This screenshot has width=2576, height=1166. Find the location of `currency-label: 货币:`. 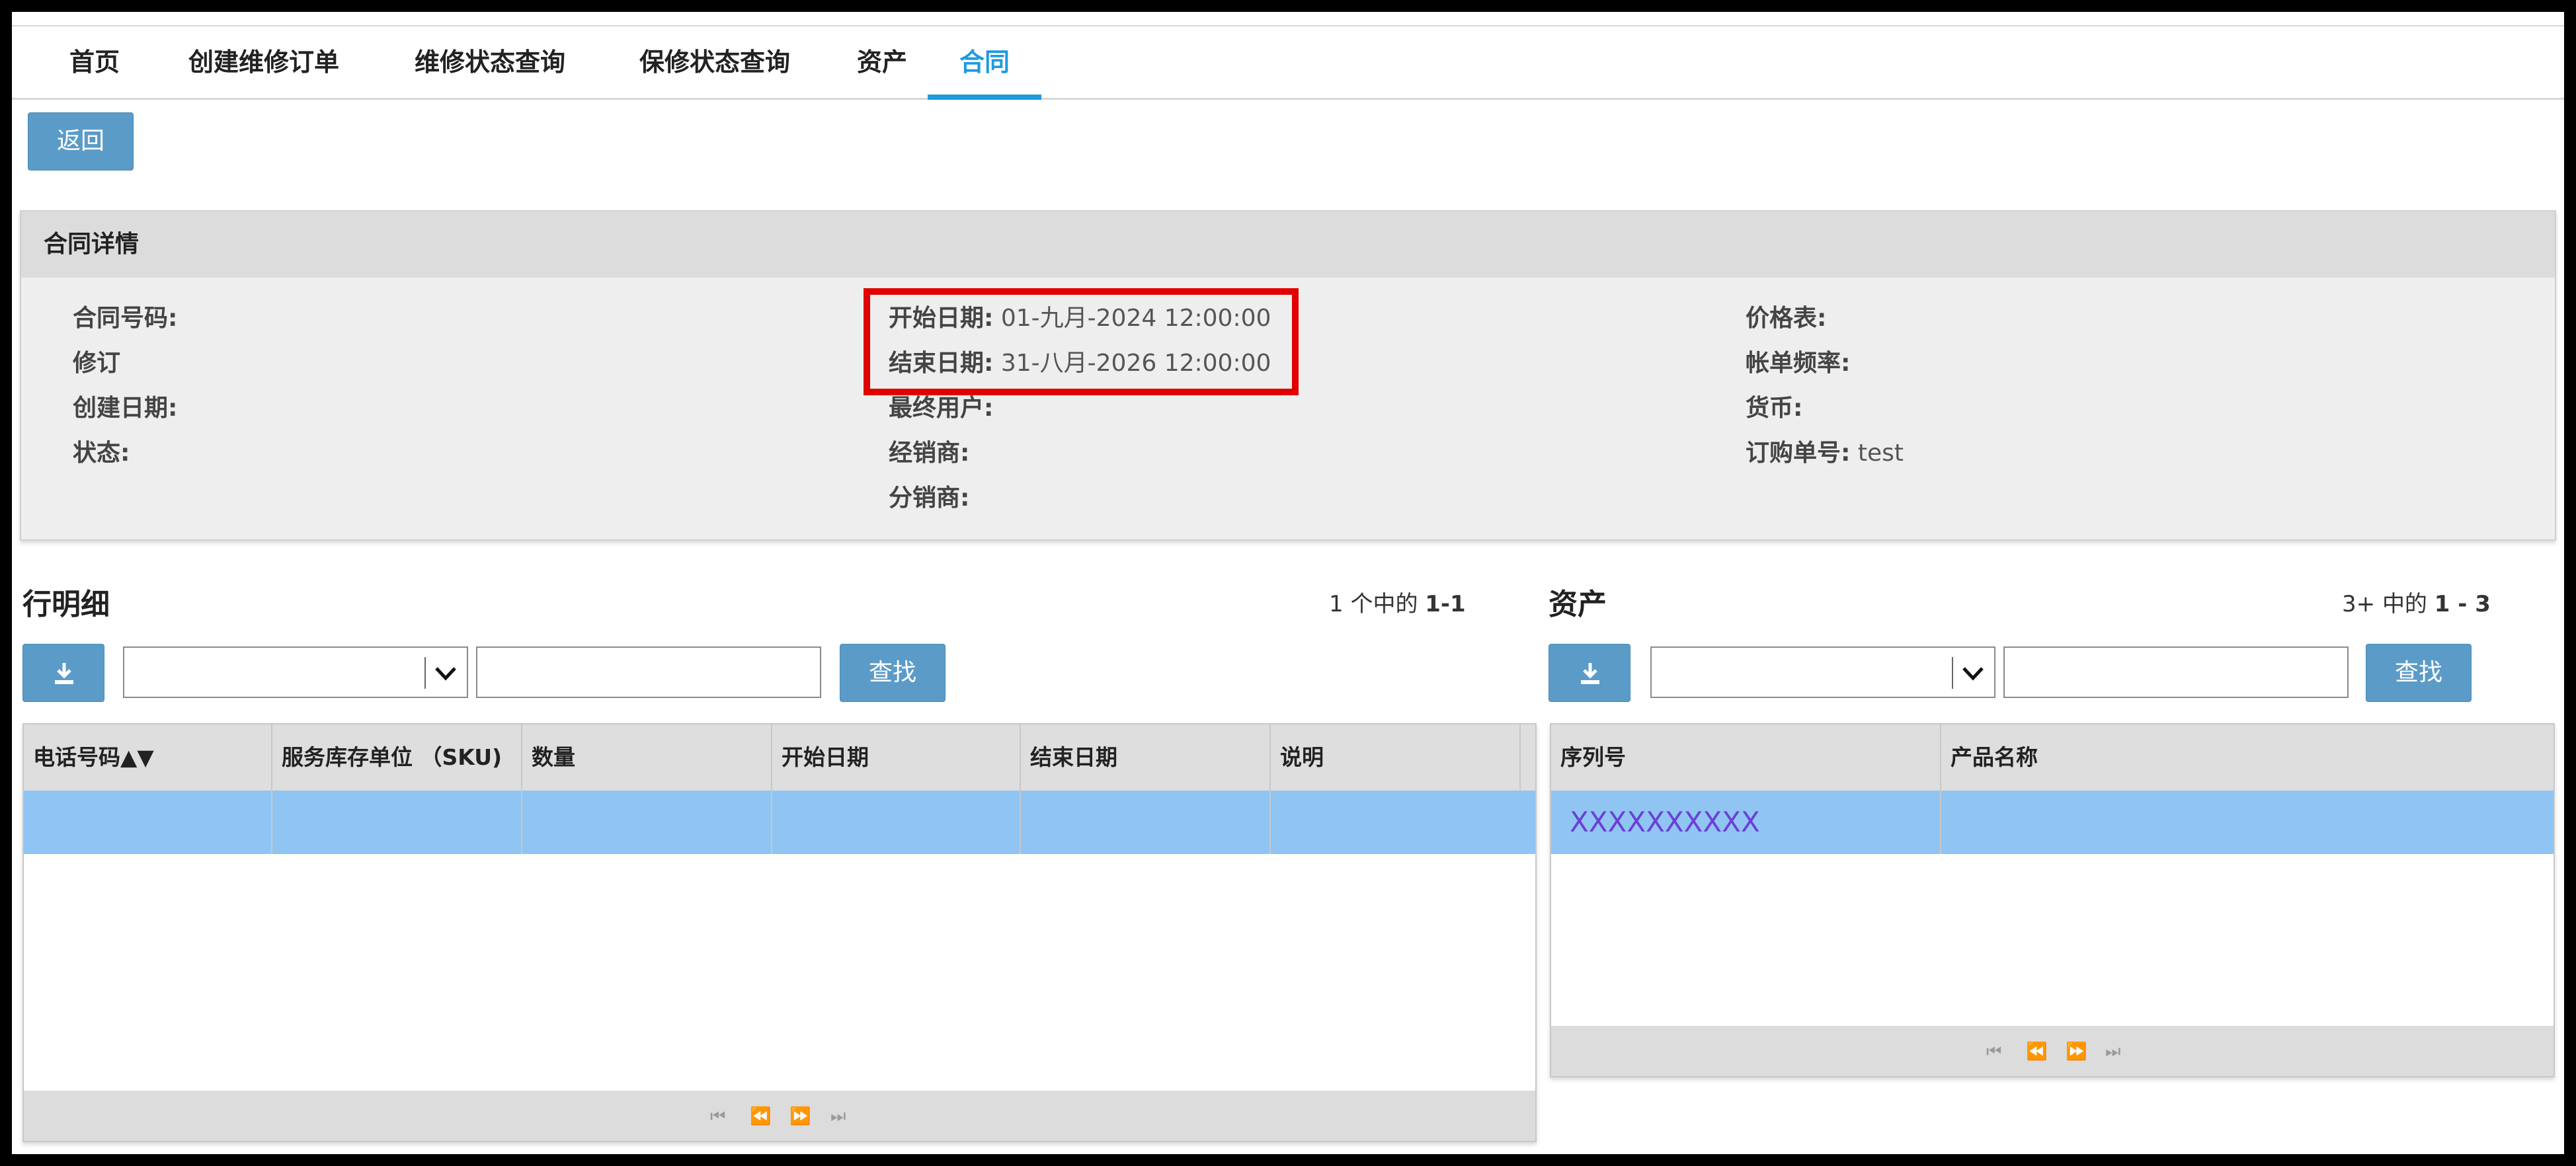

currency-label: 货币: is located at coordinates (1774, 408).